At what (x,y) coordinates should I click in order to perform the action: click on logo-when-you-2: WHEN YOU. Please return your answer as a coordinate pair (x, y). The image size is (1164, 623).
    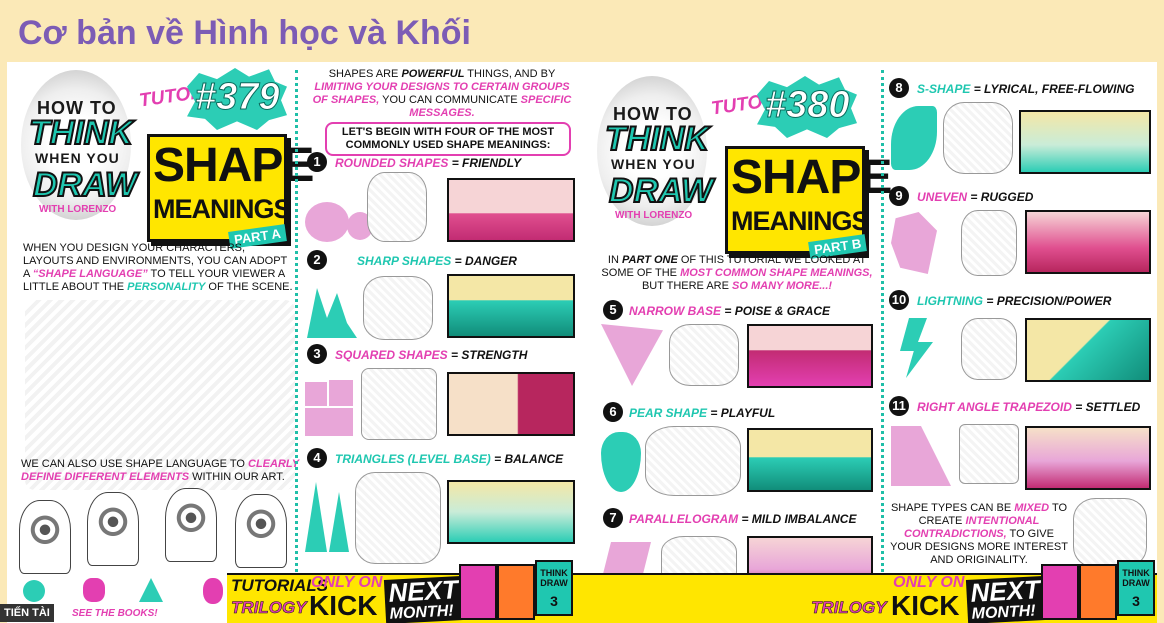
    Looking at the image, I should click on (653, 164).